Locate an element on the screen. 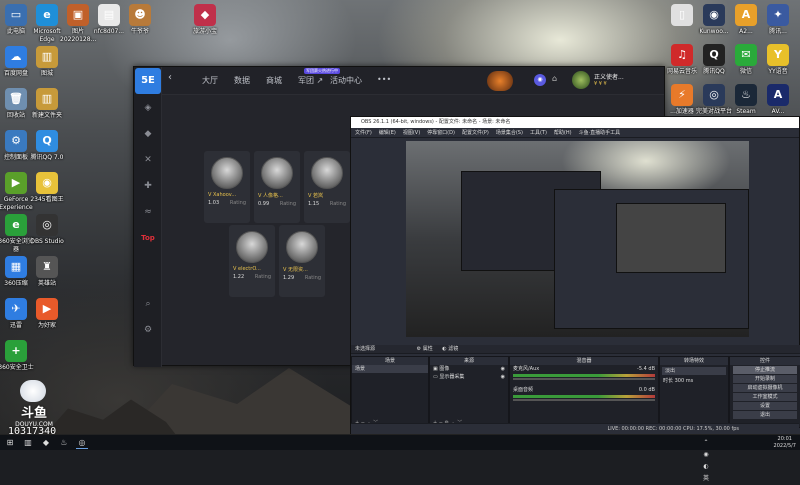 The width and height of the screenshot is (800, 485). taskbar-clock: 20:01 2022/5/7 is located at coordinates (785, 443).